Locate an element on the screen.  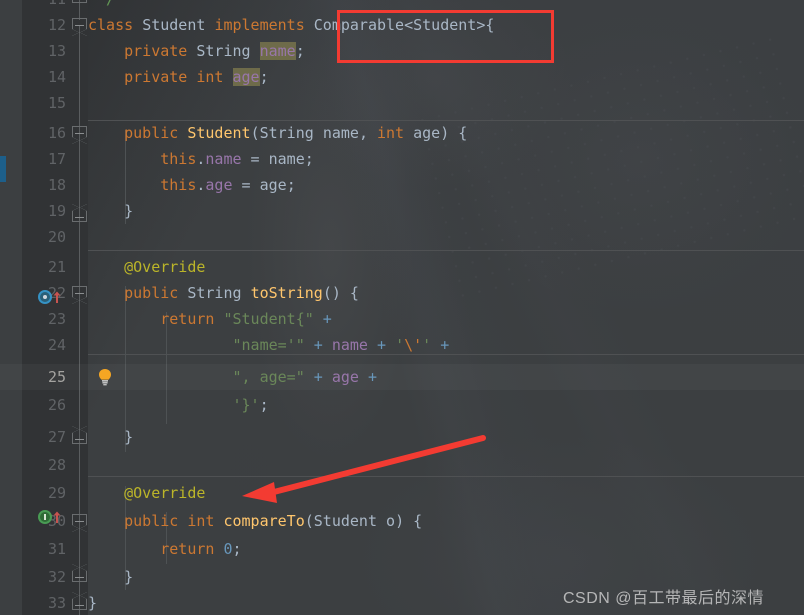
code-line-27: } is located at coordinates (110, 437).